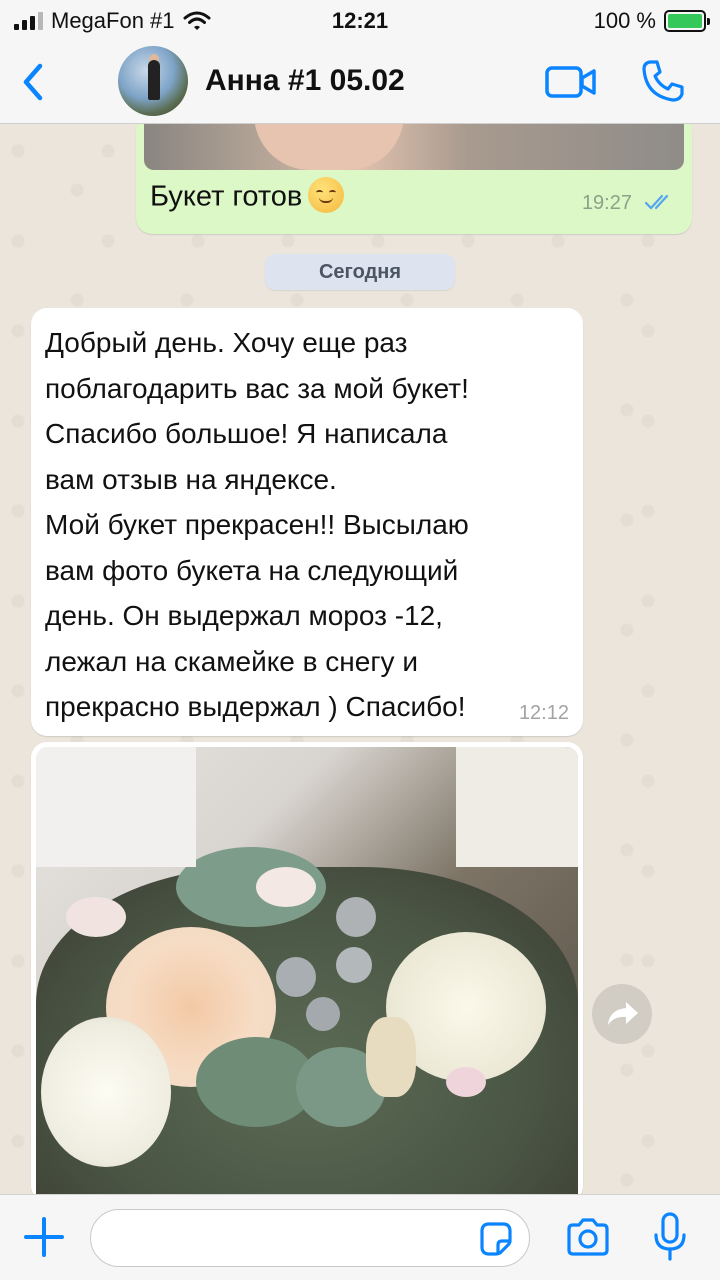 This screenshot has width=720, height=1280. Describe the element at coordinates (571, 82) in the screenshot. I see `video-camera-icon` at that location.